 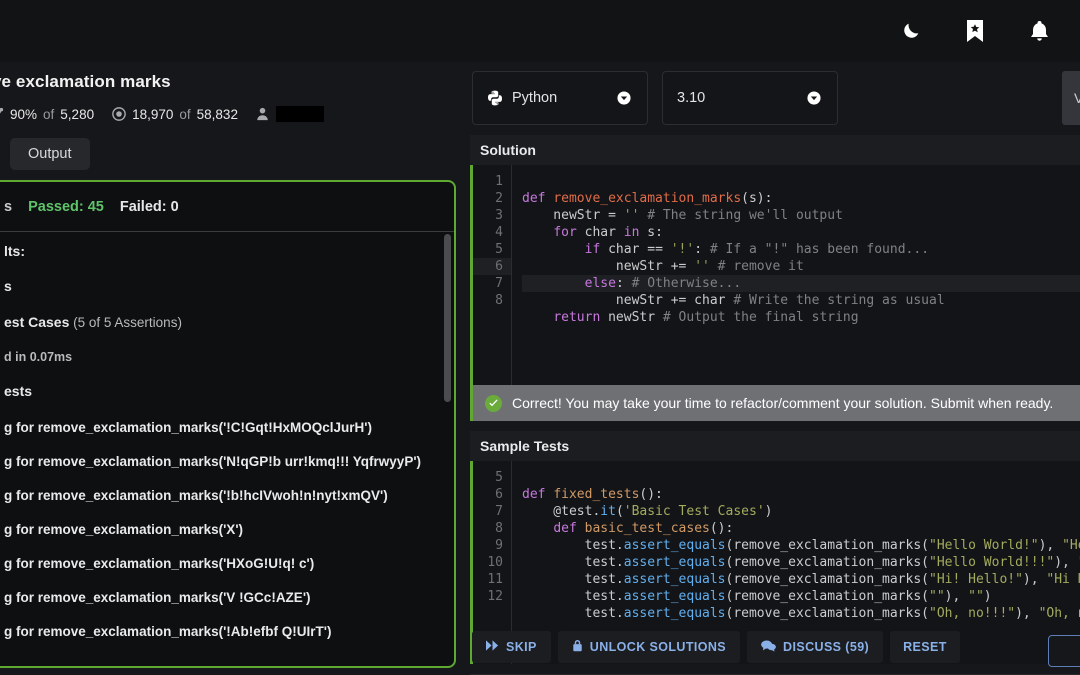 I want to click on user-stat, so click(x=290, y=114).